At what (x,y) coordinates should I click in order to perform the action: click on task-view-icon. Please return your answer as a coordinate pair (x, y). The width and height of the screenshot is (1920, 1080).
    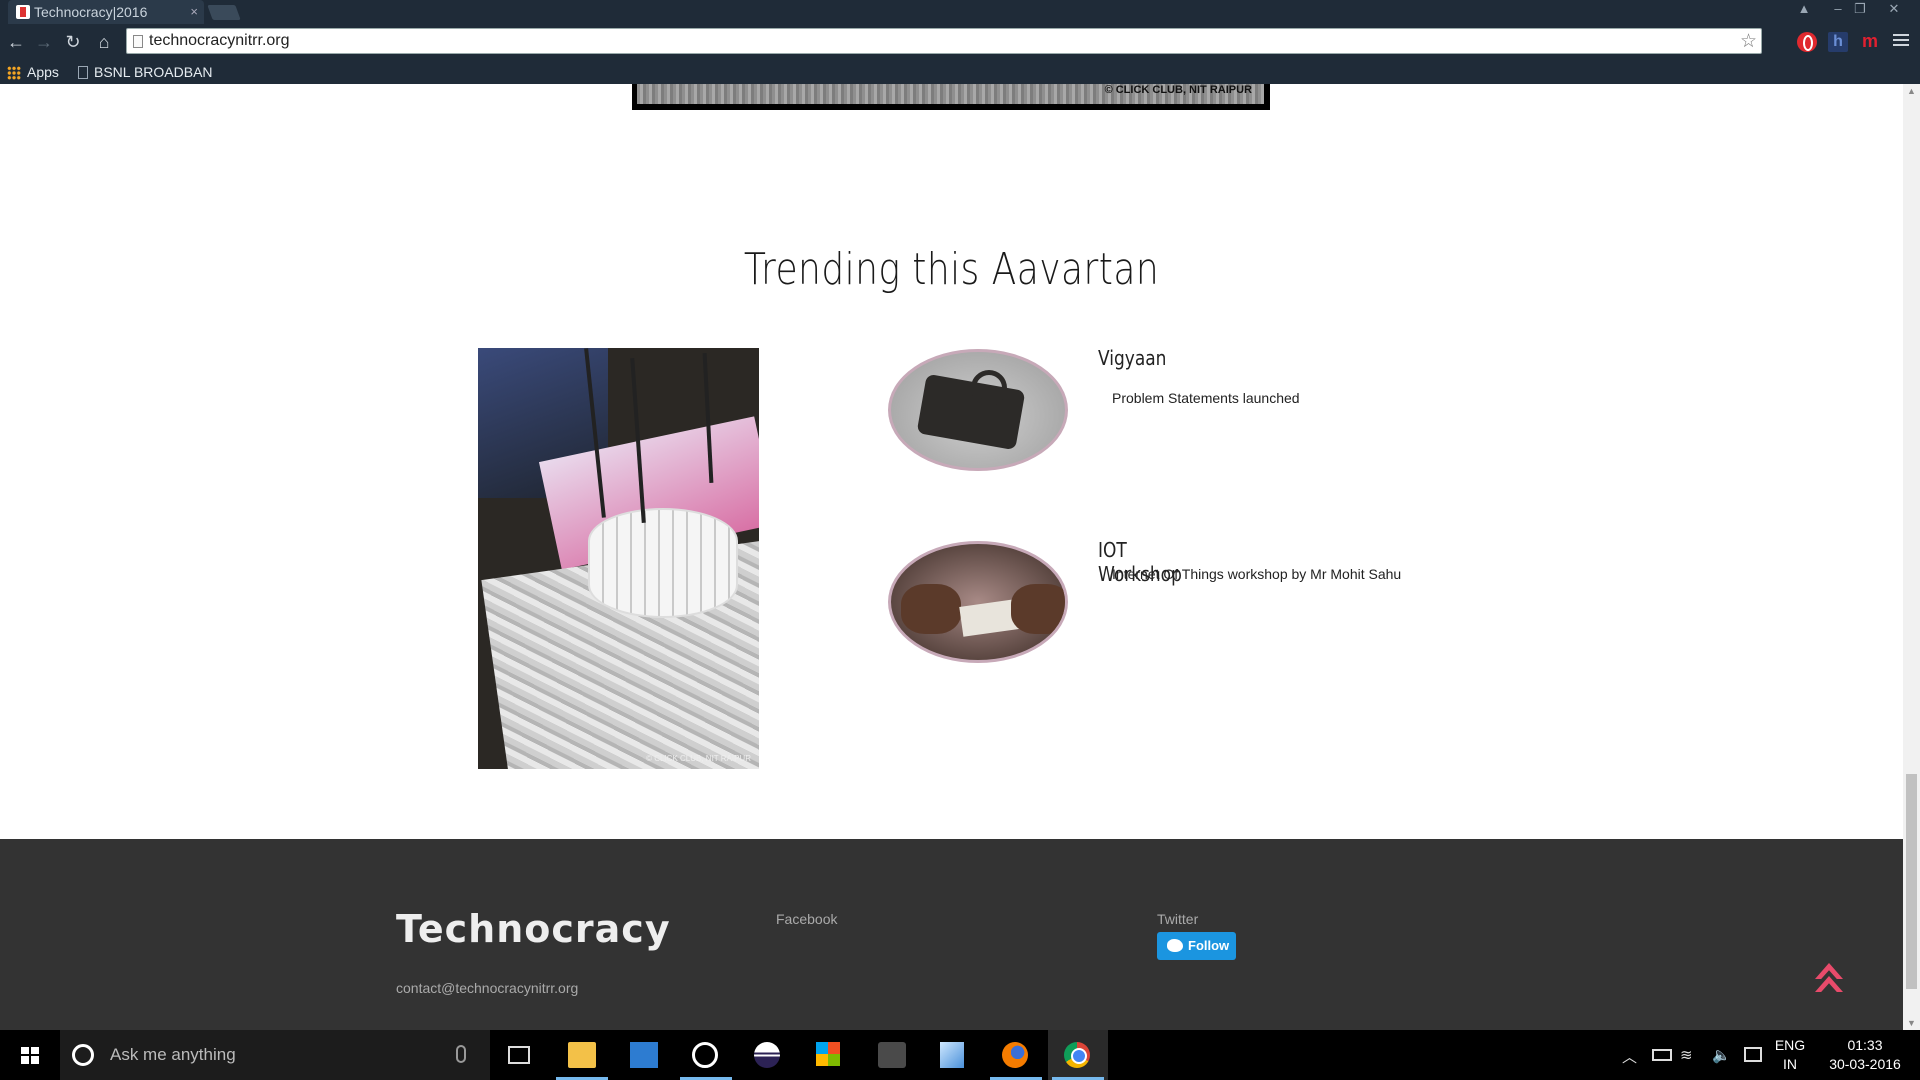
    Looking at the image, I should click on (519, 1055).